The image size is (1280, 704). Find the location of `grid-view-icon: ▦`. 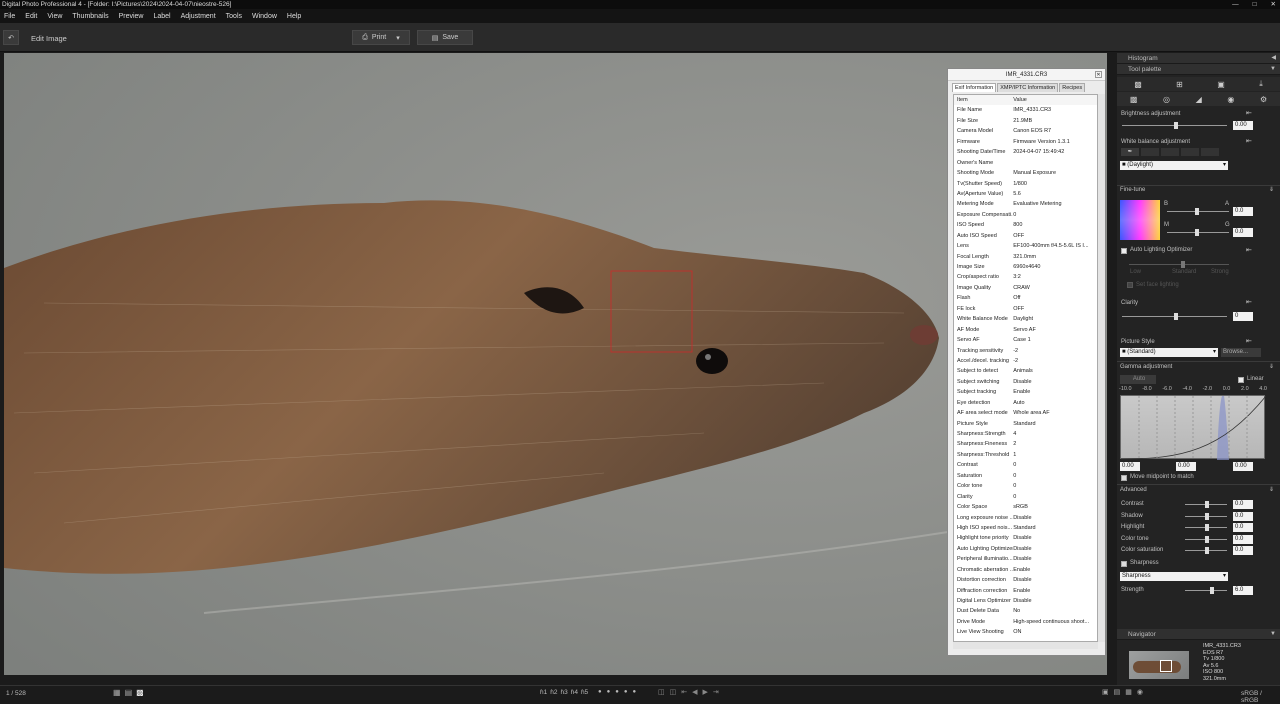

grid-view-icon: ▦ is located at coordinates (117, 692).